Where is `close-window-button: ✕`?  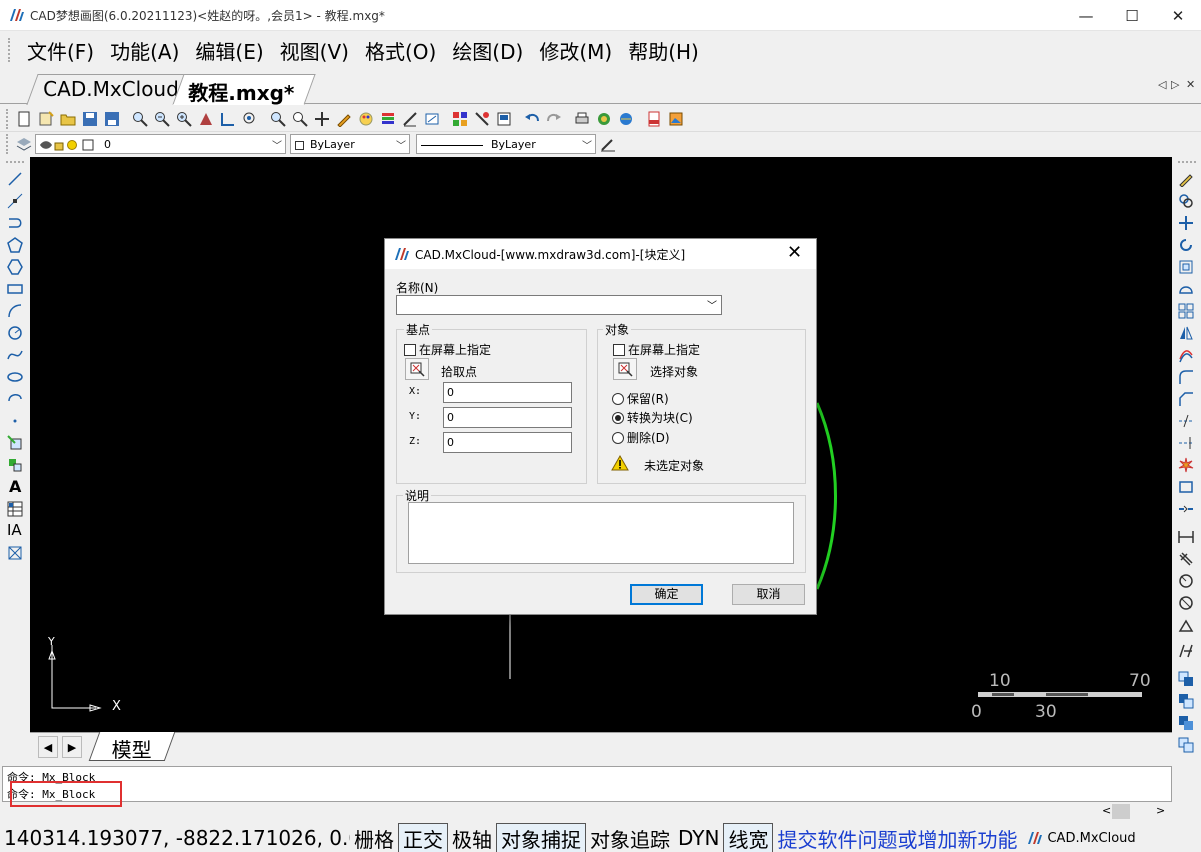
close-window-button: ✕ is located at coordinates (1178, 15).